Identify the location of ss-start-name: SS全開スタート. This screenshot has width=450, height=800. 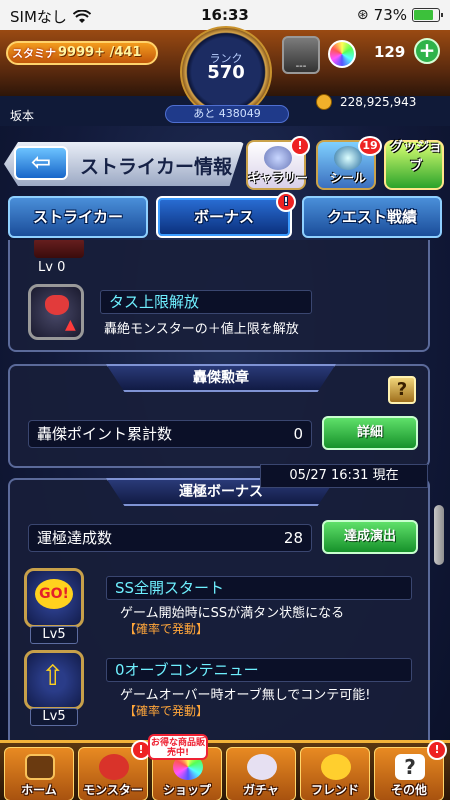
(259, 588).